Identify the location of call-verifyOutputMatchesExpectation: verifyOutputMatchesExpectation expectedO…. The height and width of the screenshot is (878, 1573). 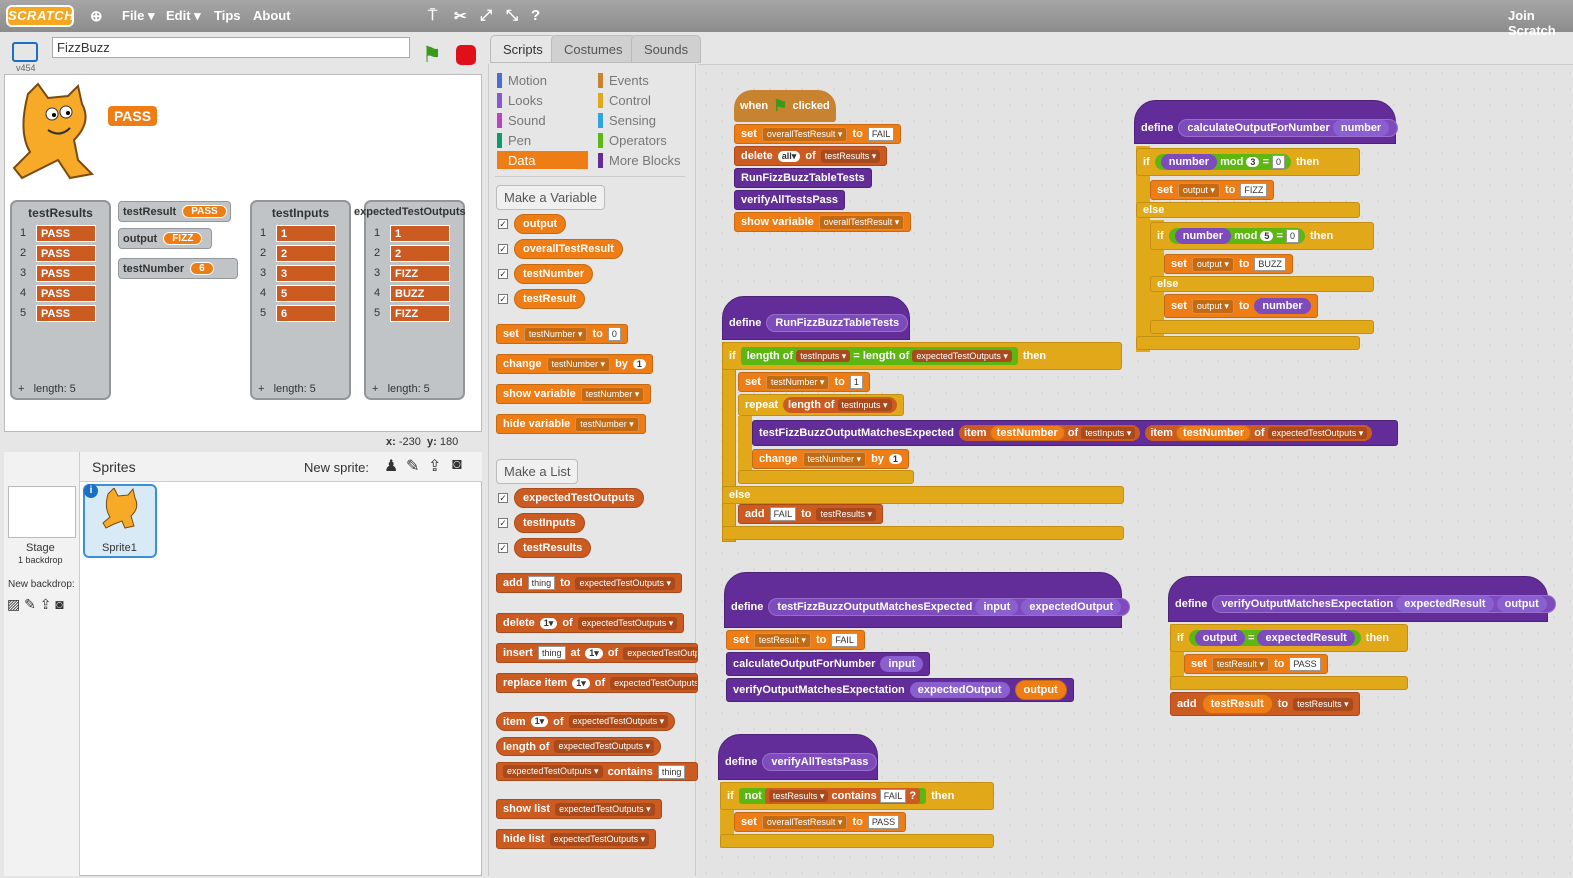
(900, 690).